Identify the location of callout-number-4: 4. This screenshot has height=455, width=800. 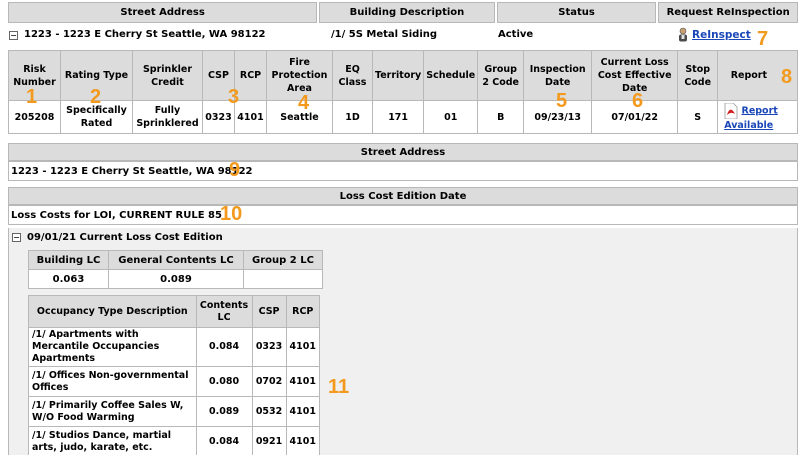
(304, 103).